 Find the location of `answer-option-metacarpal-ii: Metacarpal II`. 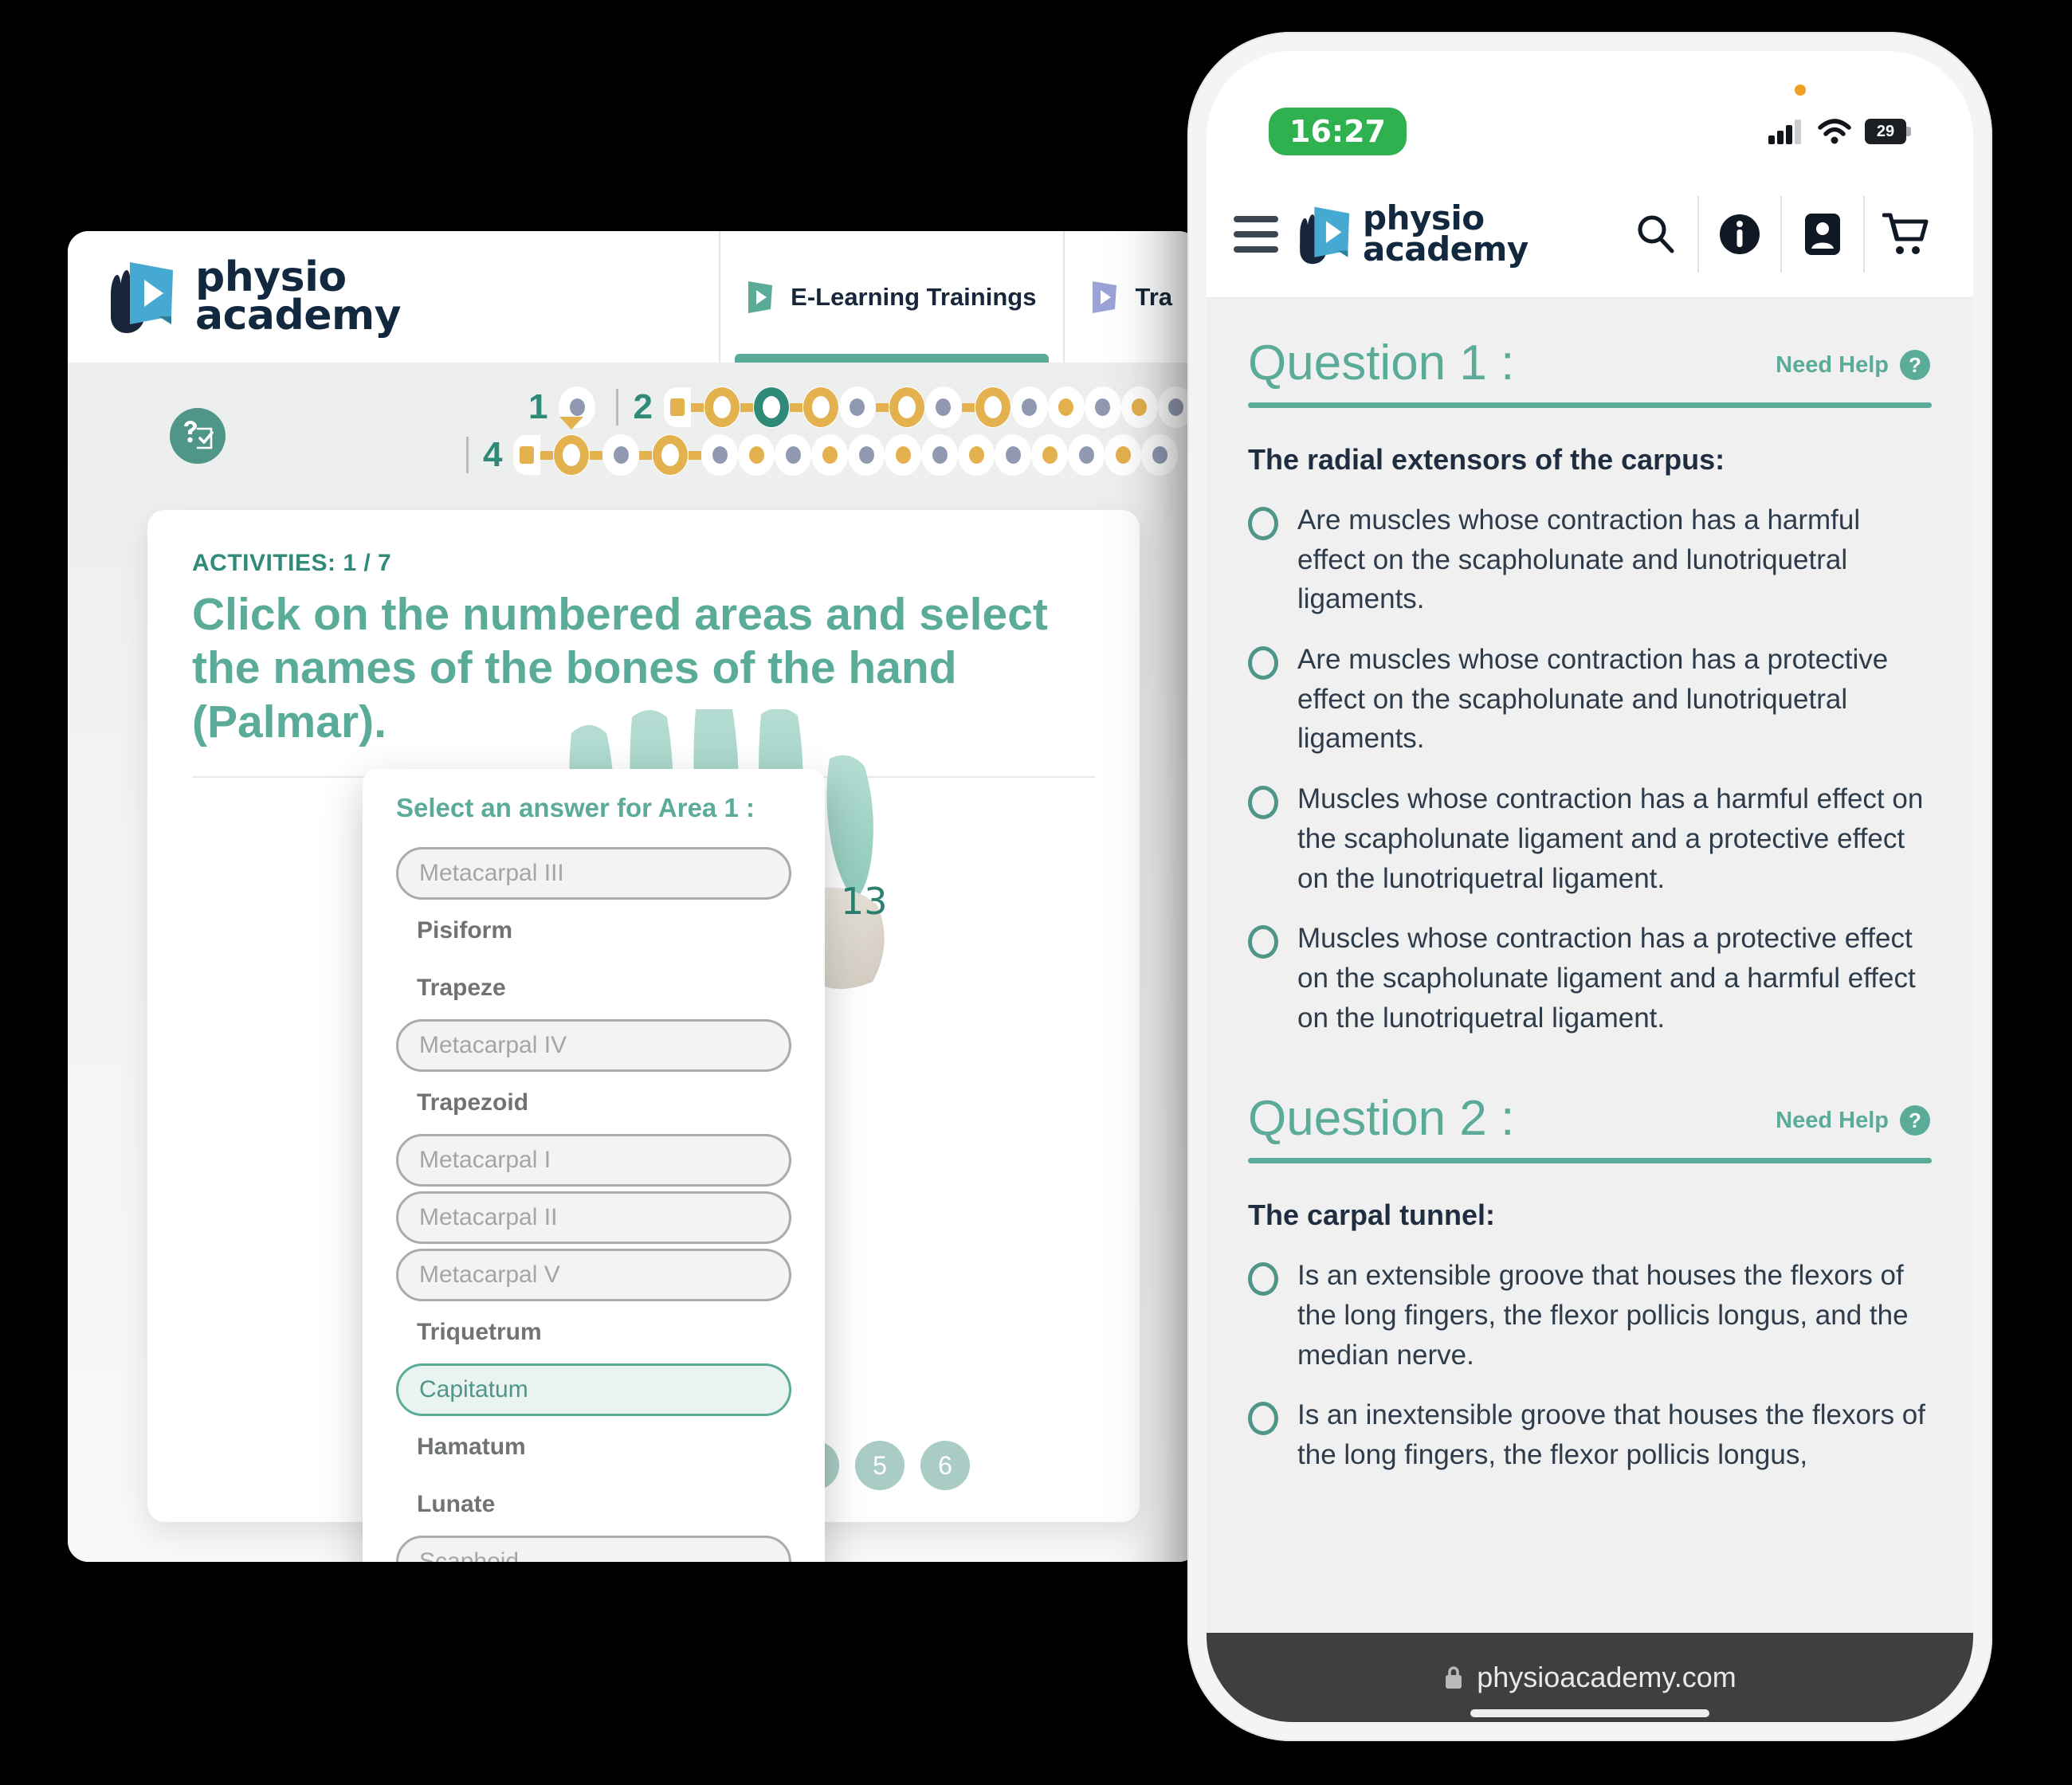

answer-option-metacarpal-ii: Metacarpal II is located at coordinates (593, 1217).